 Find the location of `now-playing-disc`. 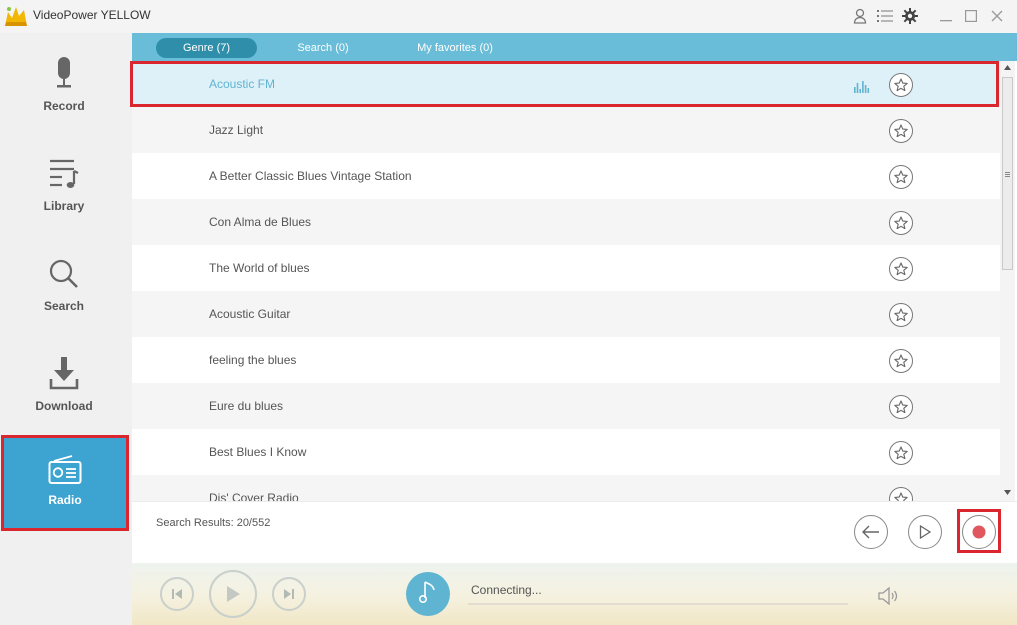

now-playing-disc is located at coordinates (428, 594).